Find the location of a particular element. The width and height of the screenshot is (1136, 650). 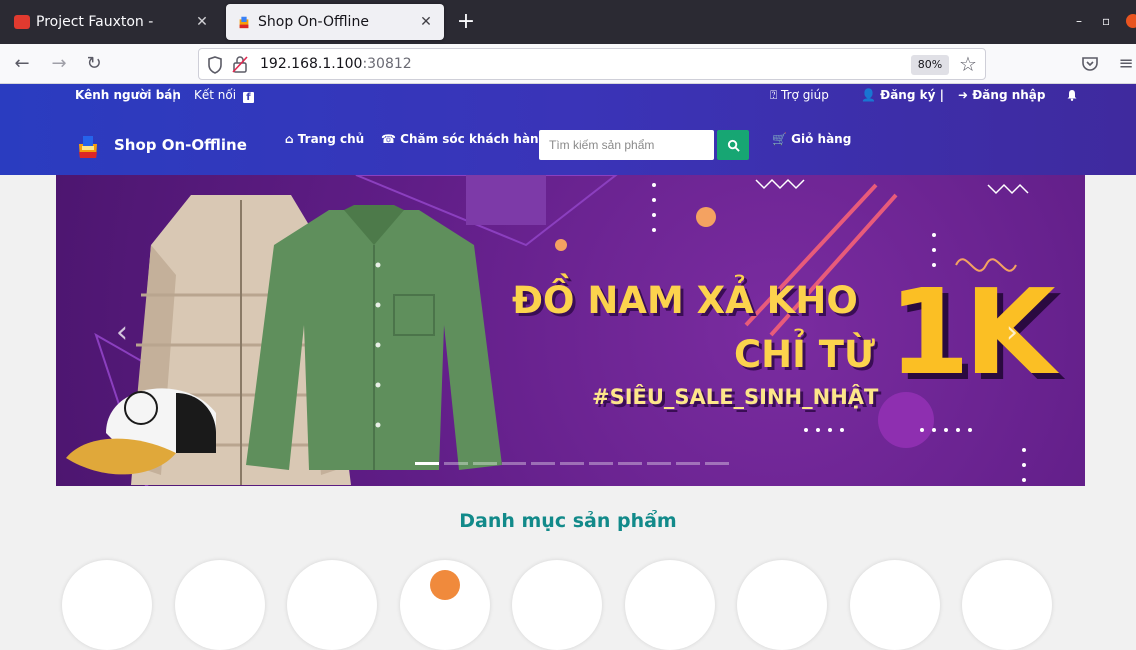

help-link: ⍰ Trợ giúp is located at coordinates (799, 95).